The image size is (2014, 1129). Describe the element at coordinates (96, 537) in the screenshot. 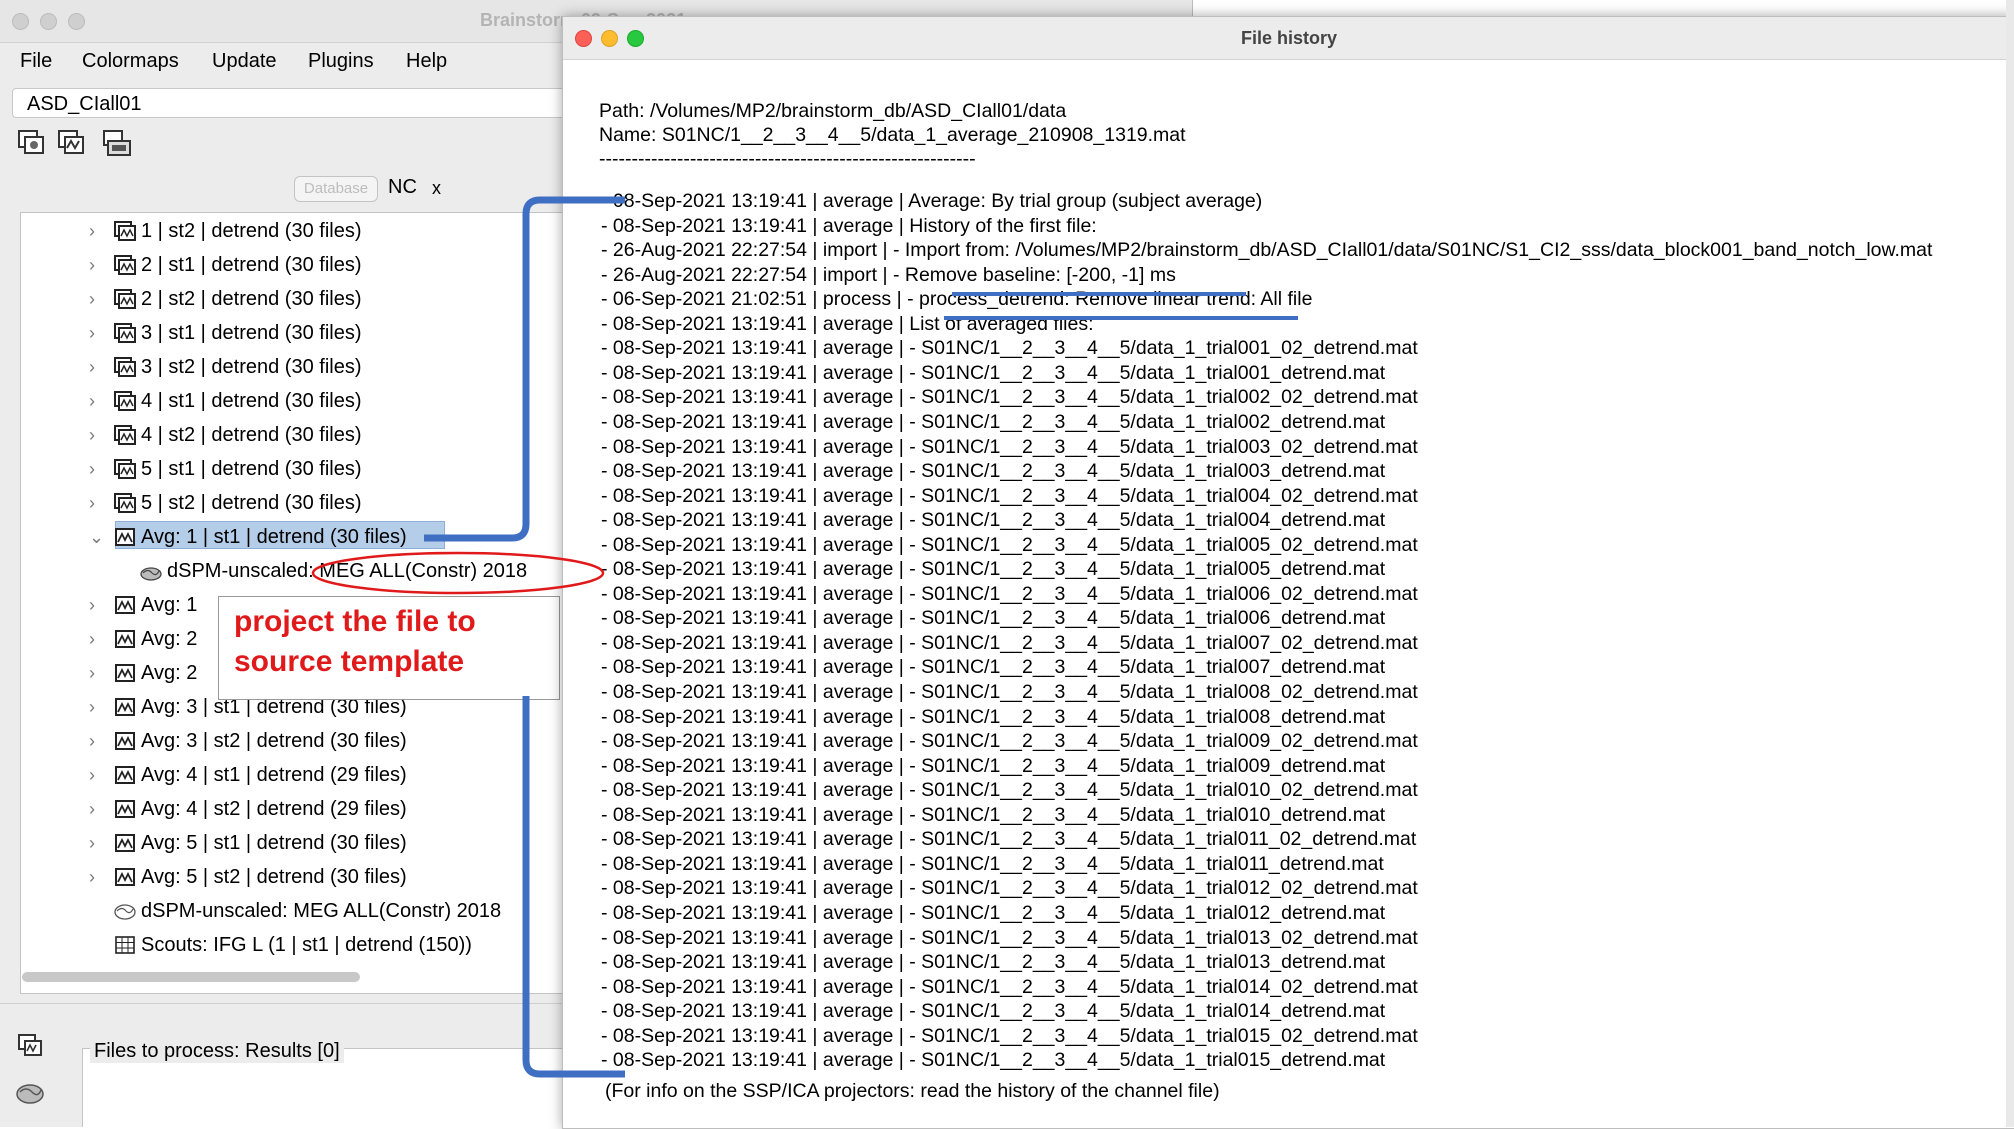

I see `chevron-down-icon: ⌄` at that location.